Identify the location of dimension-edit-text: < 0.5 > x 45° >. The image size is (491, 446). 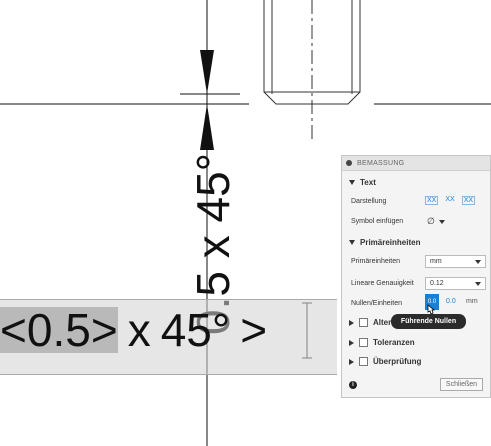
(133, 330).